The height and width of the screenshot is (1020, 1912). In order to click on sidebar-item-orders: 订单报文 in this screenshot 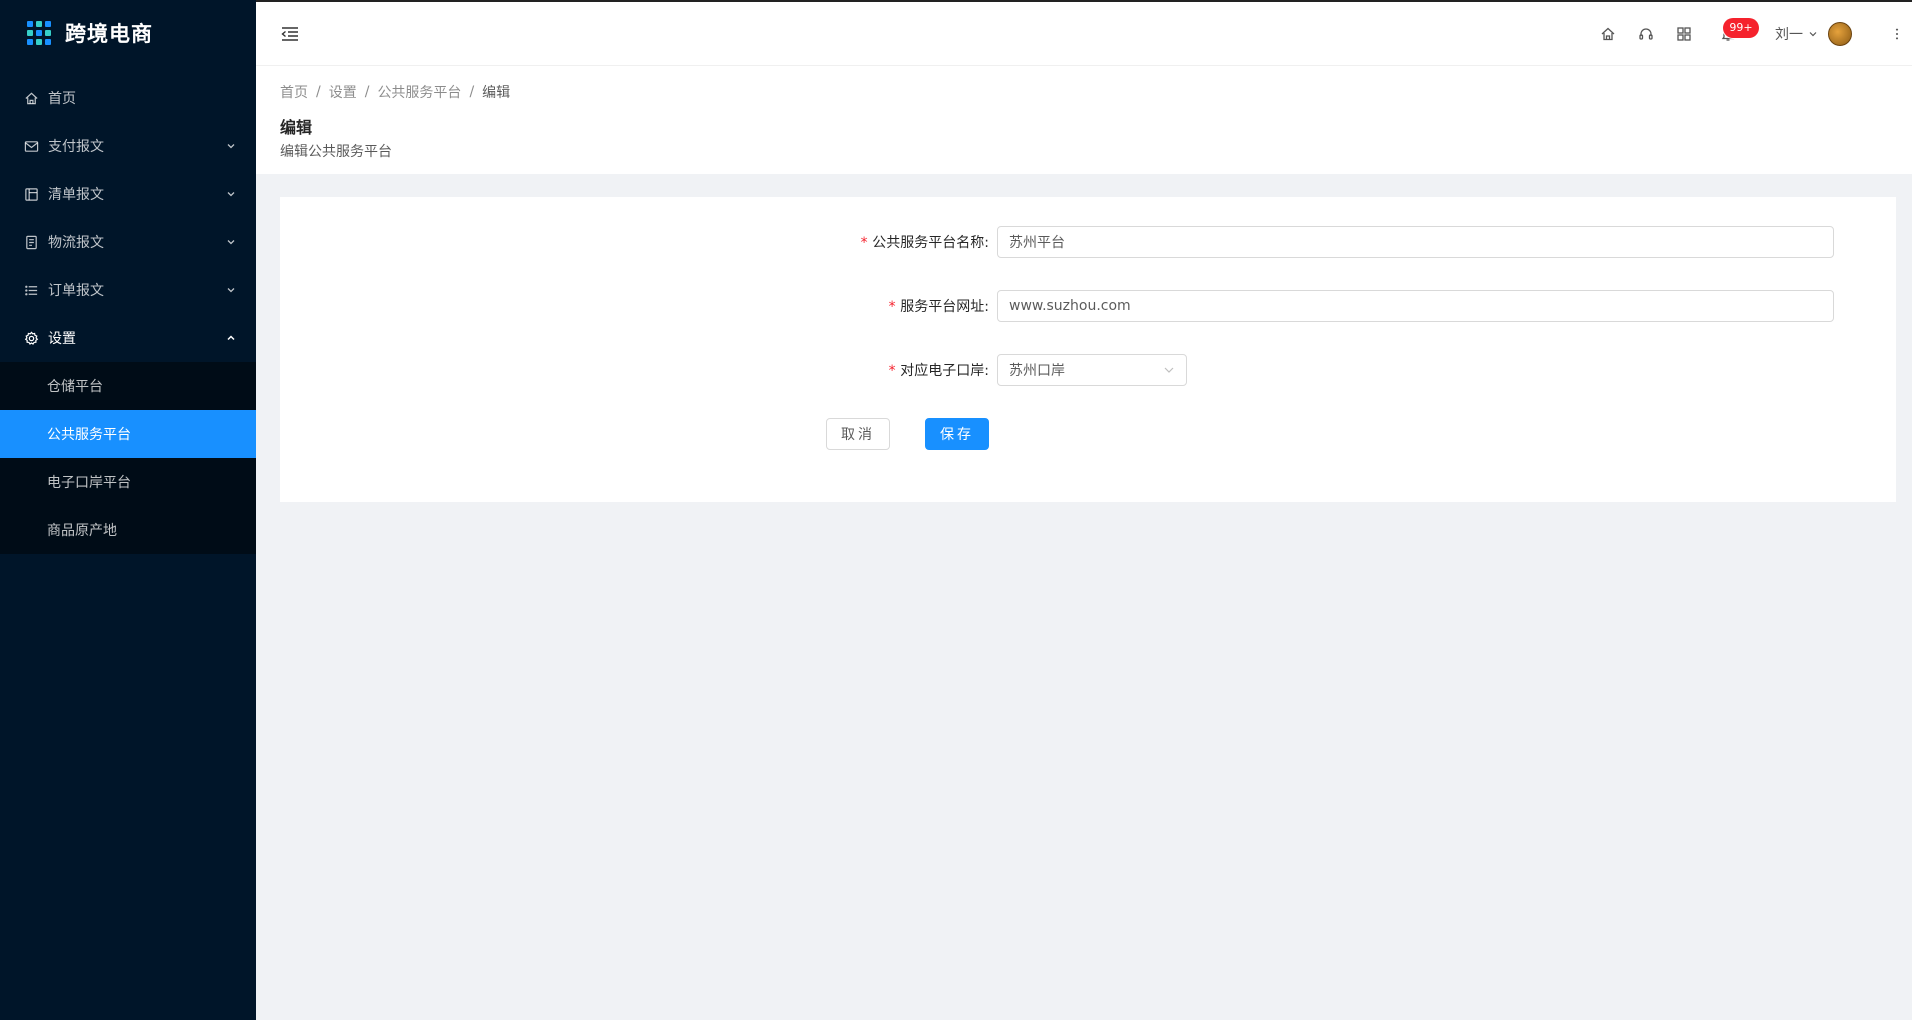, I will do `click(128, 290)`.